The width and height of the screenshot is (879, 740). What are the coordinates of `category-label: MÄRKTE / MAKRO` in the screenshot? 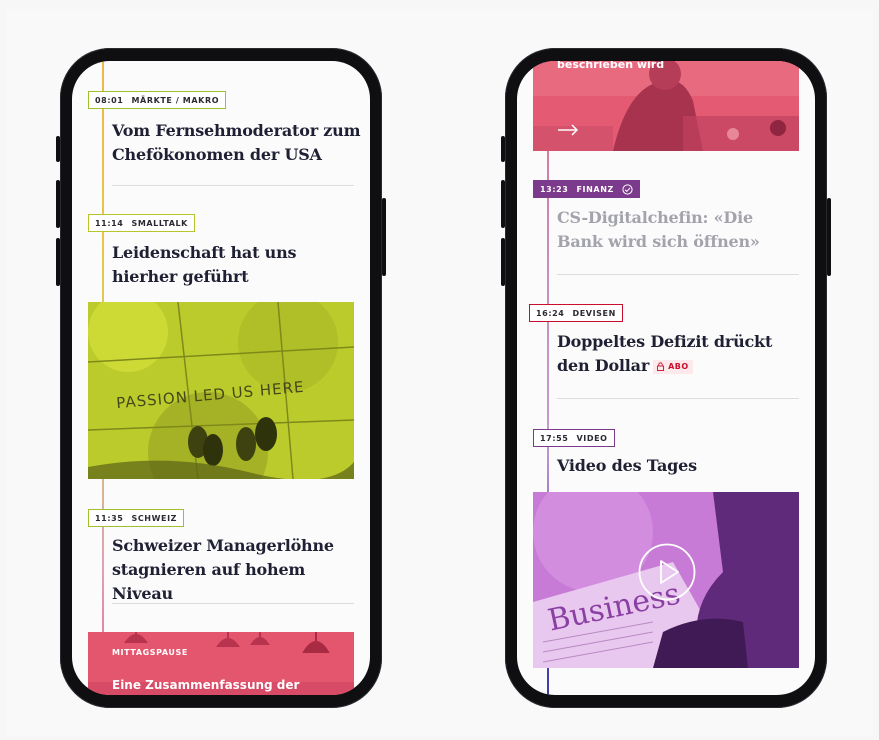 It's located at (175, 100).